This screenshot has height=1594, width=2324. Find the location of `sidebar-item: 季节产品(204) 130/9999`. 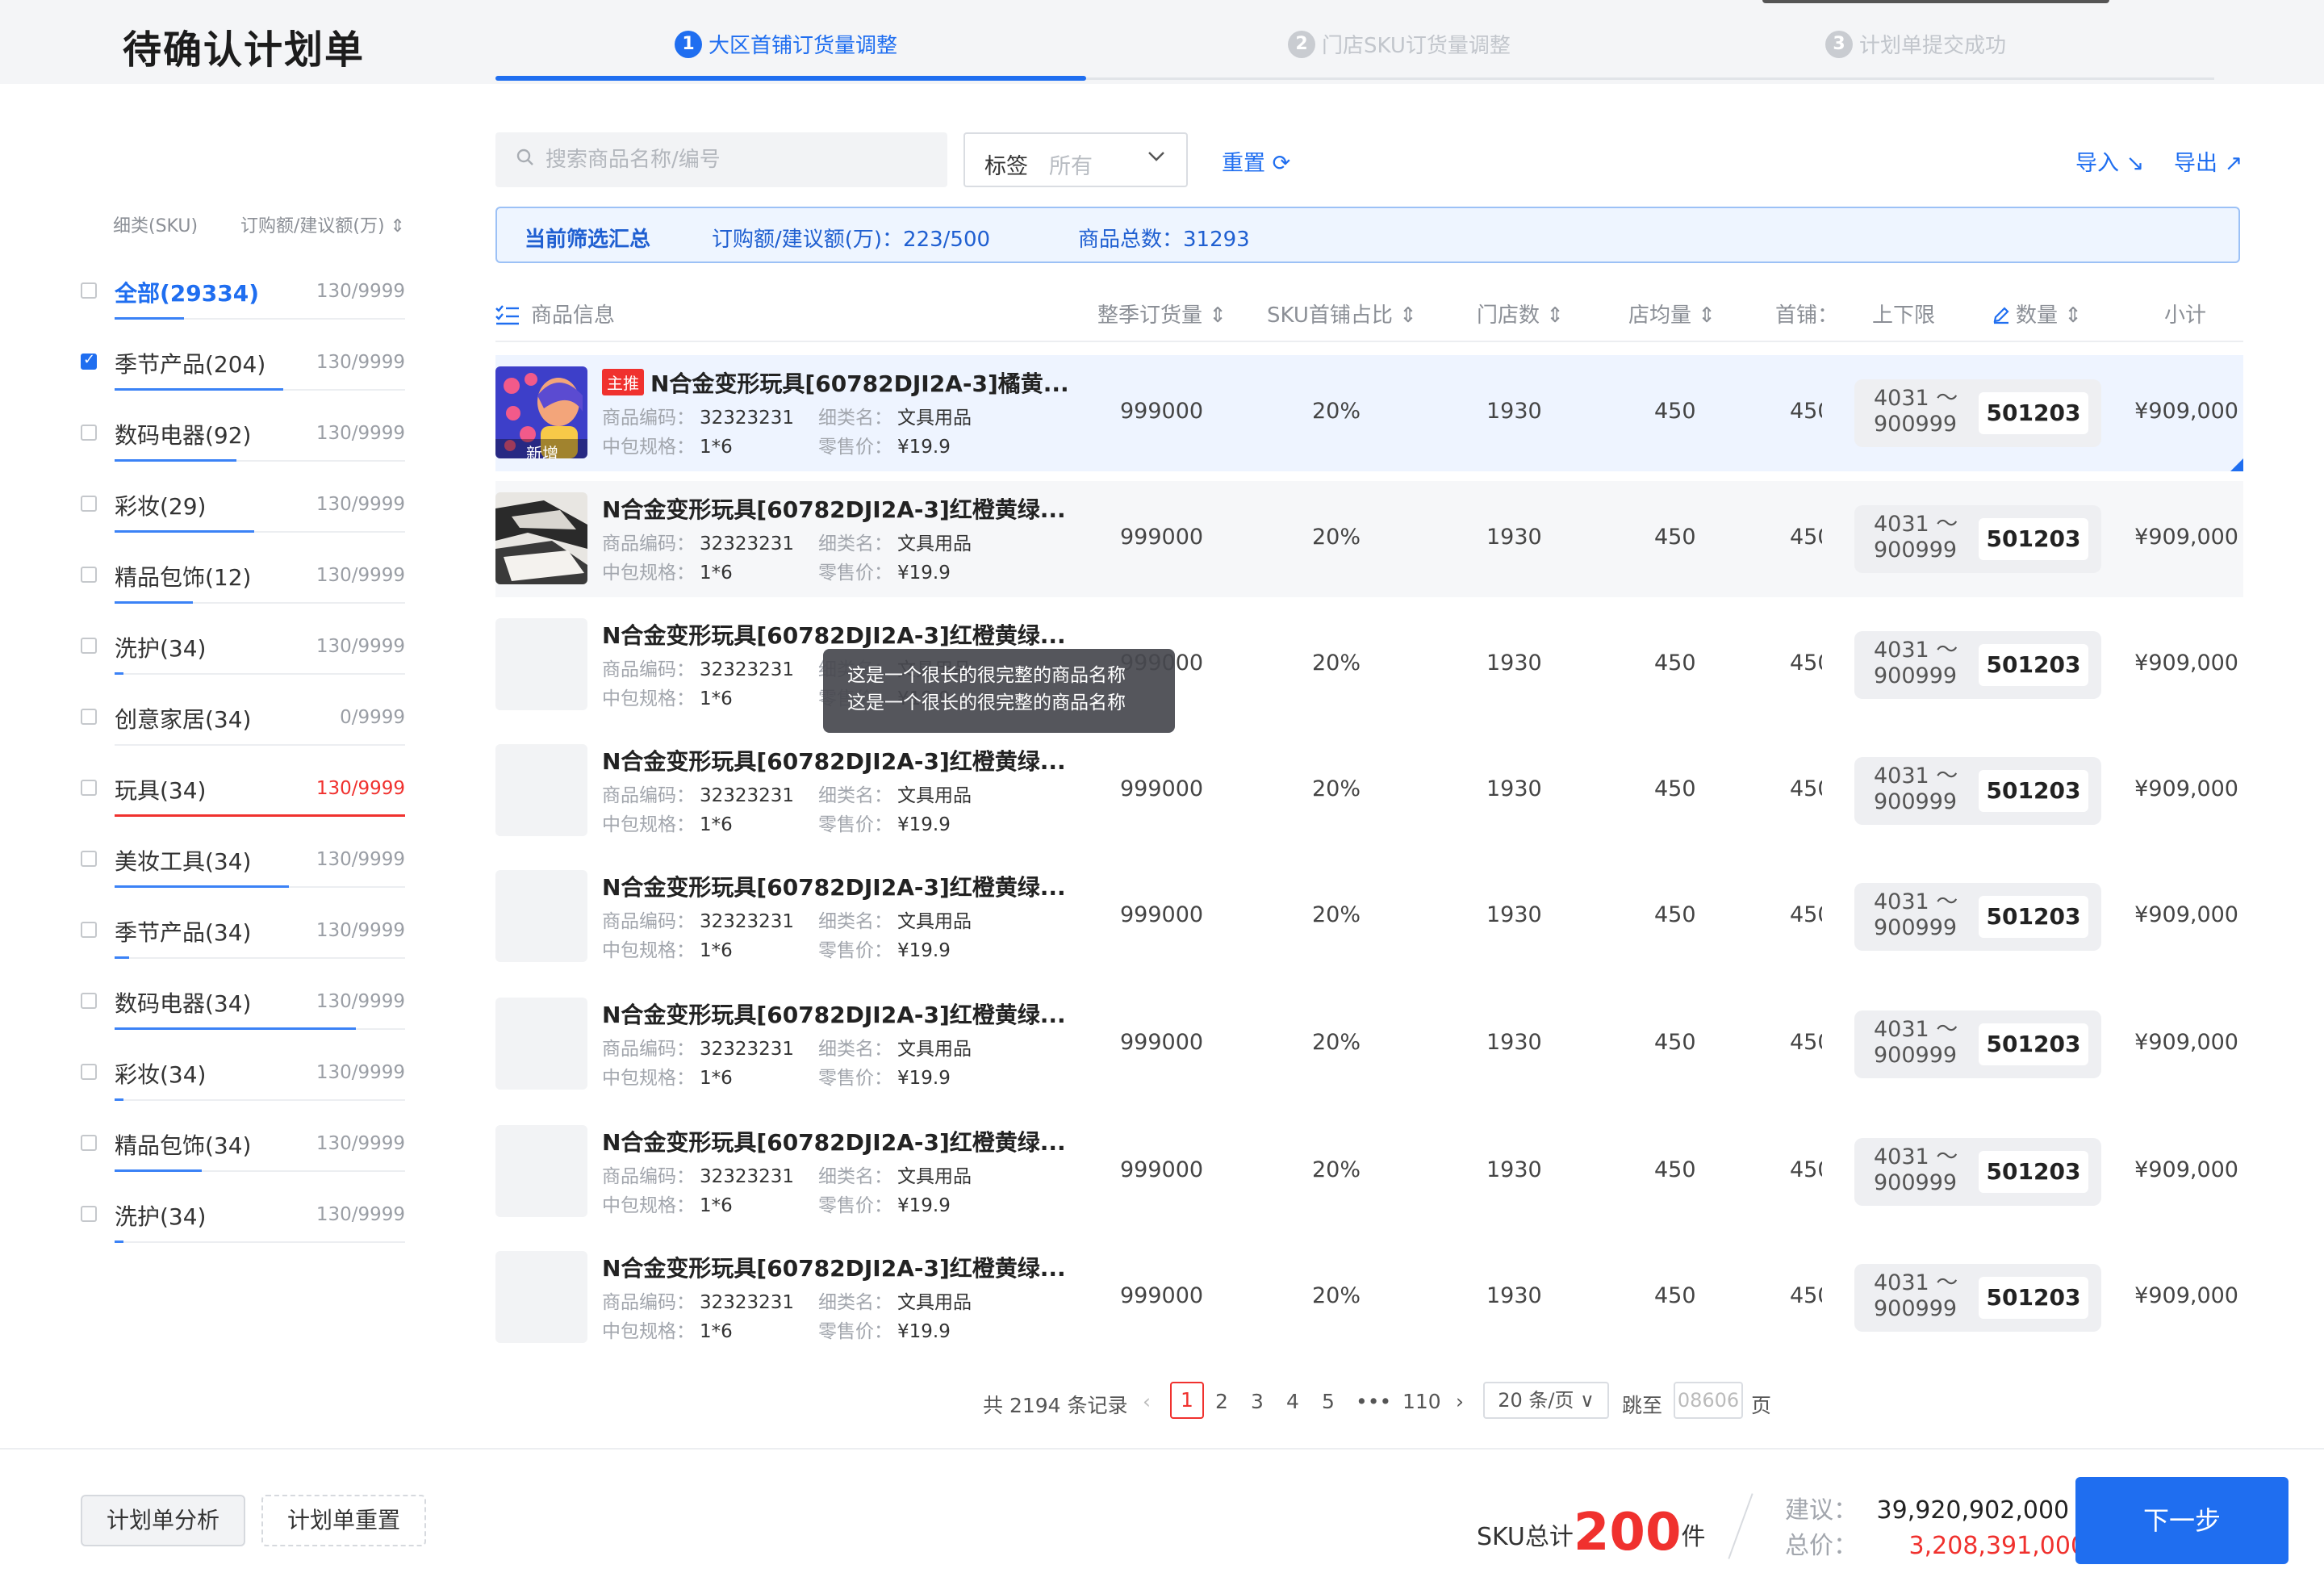

sidebar-item: 季节产品(204) 130/9999 is located at coordinates (242, 376).